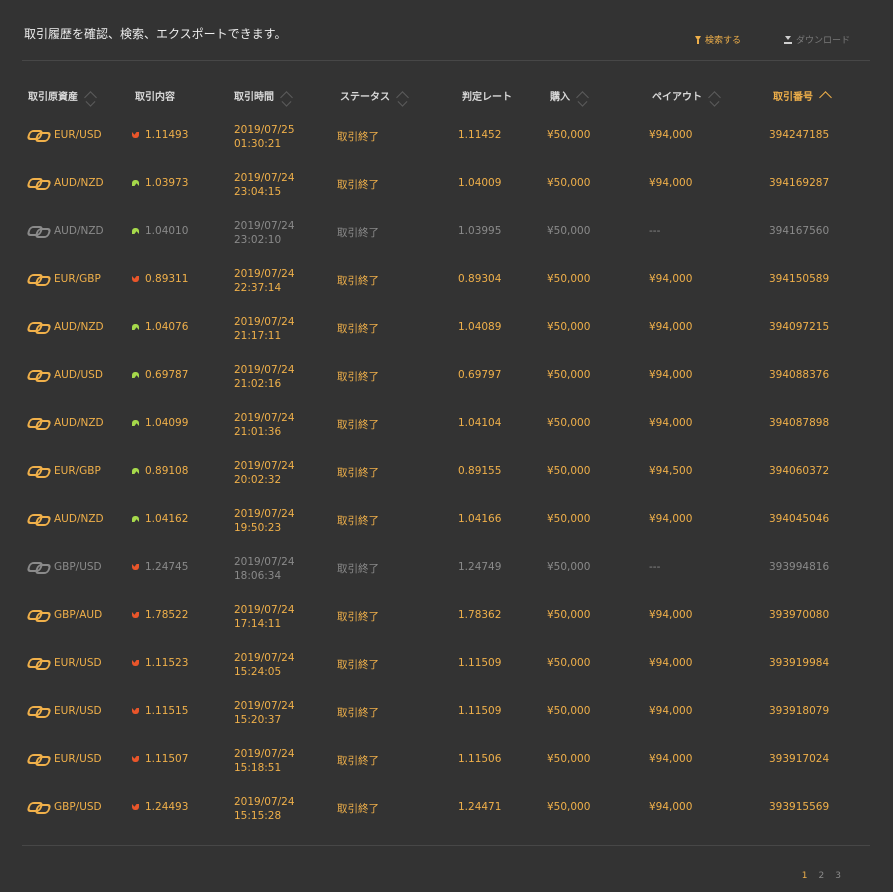 The image size is (893, 892). What do you see at coordinates (167, 807) in the screenshot?
I see `strike-rate: 1.24493` at bounding box center [167, 807].